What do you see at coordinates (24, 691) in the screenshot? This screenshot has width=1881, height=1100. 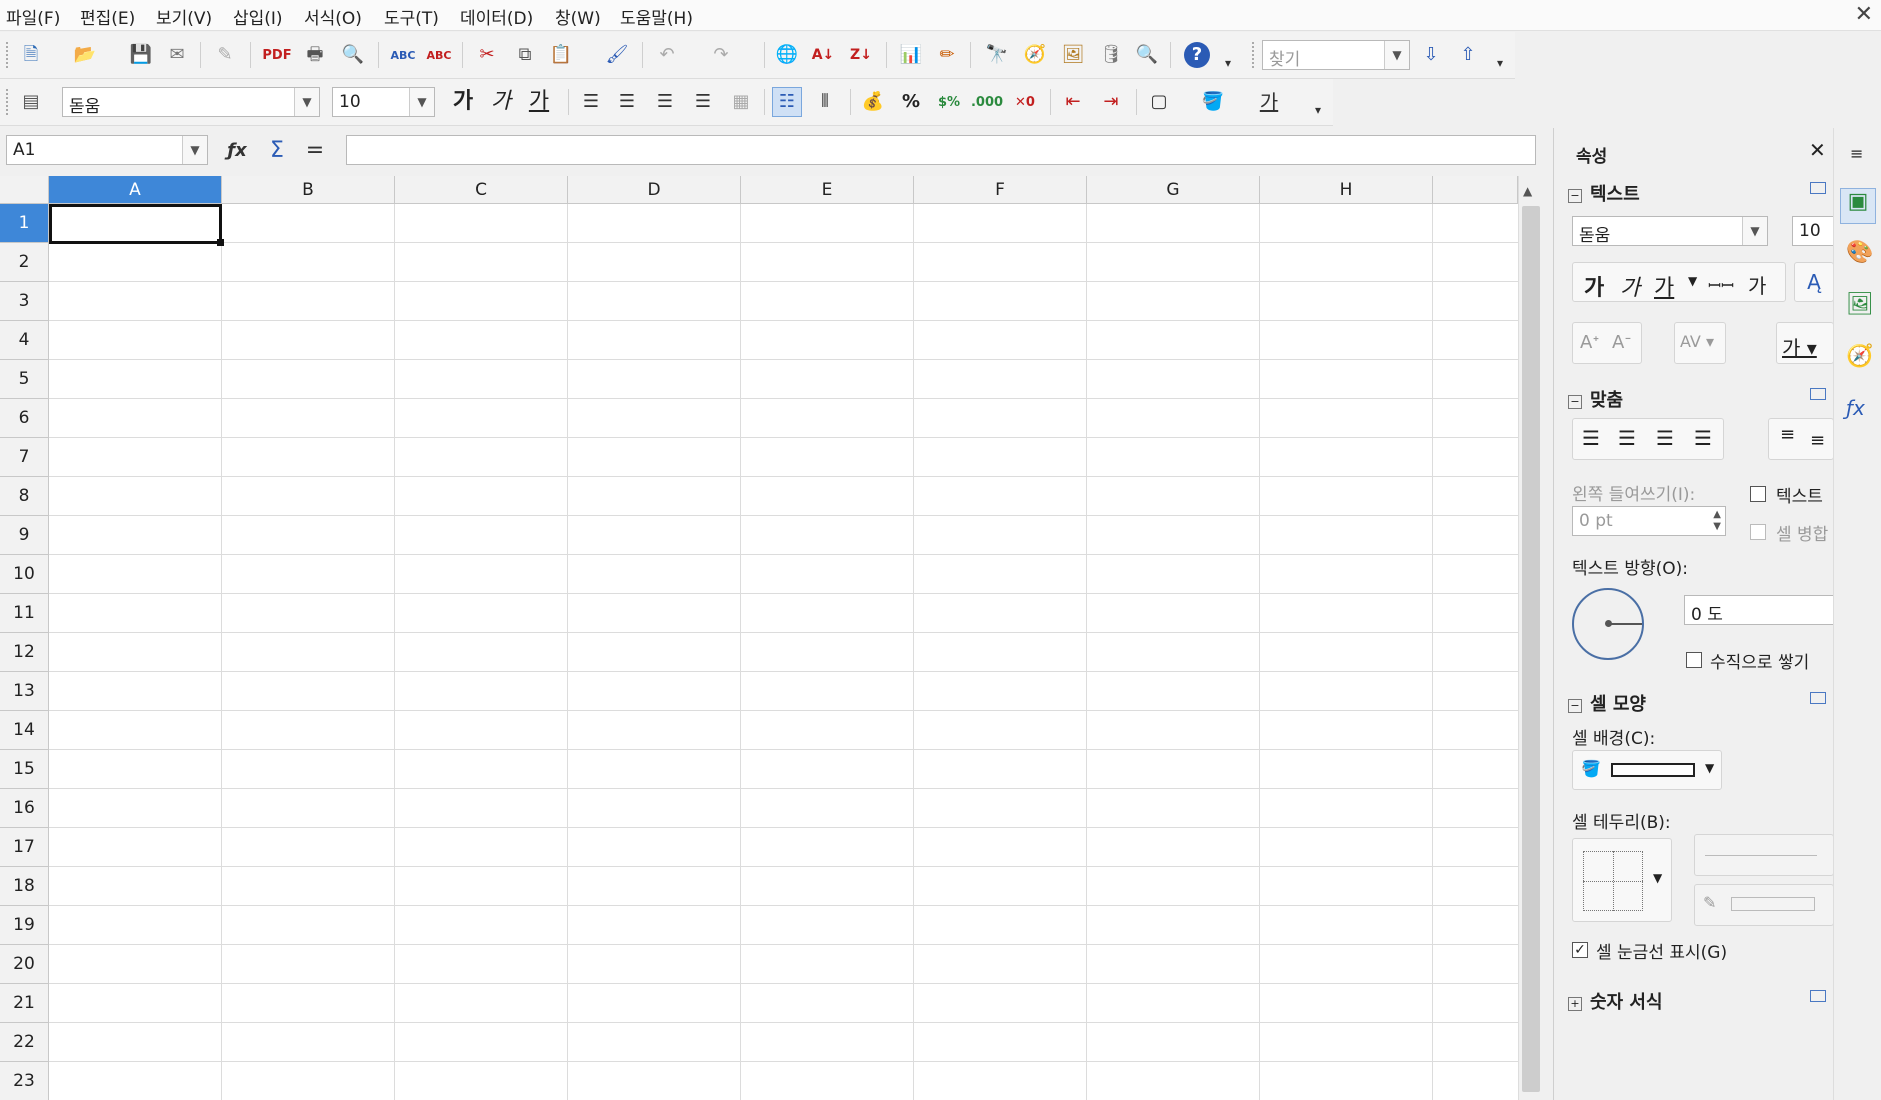 I see `row-header-13: 13` at bounding box center [24, 691].